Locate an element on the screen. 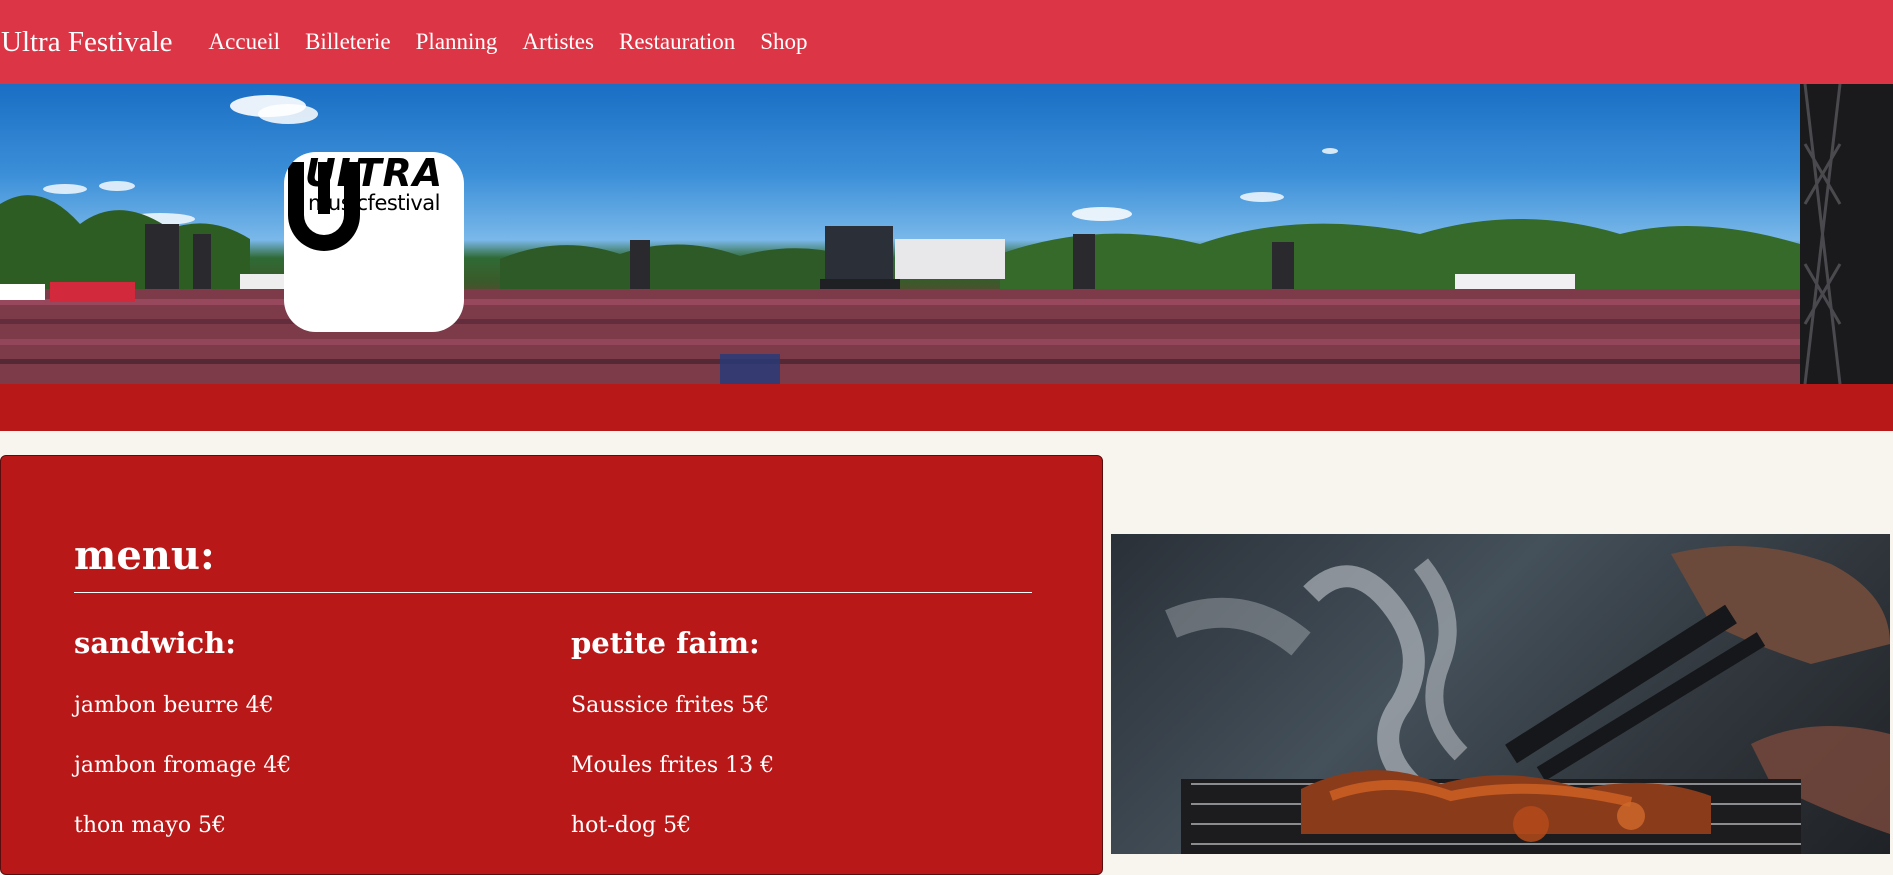 Image resolution: width=1893 pixels, height=875 pixels. ultra-u-icon is located at coordinates (324, 206).